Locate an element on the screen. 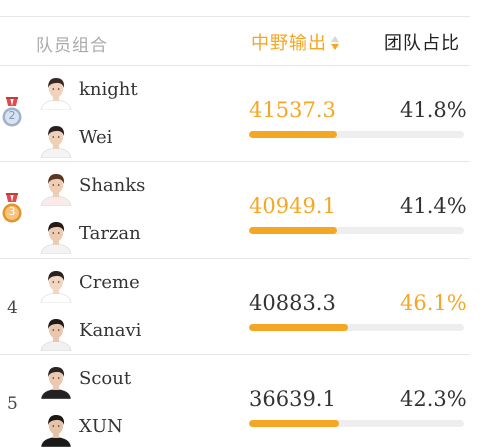  column-header-damage-label: 中野输出 is located at coordinates (289, 43).